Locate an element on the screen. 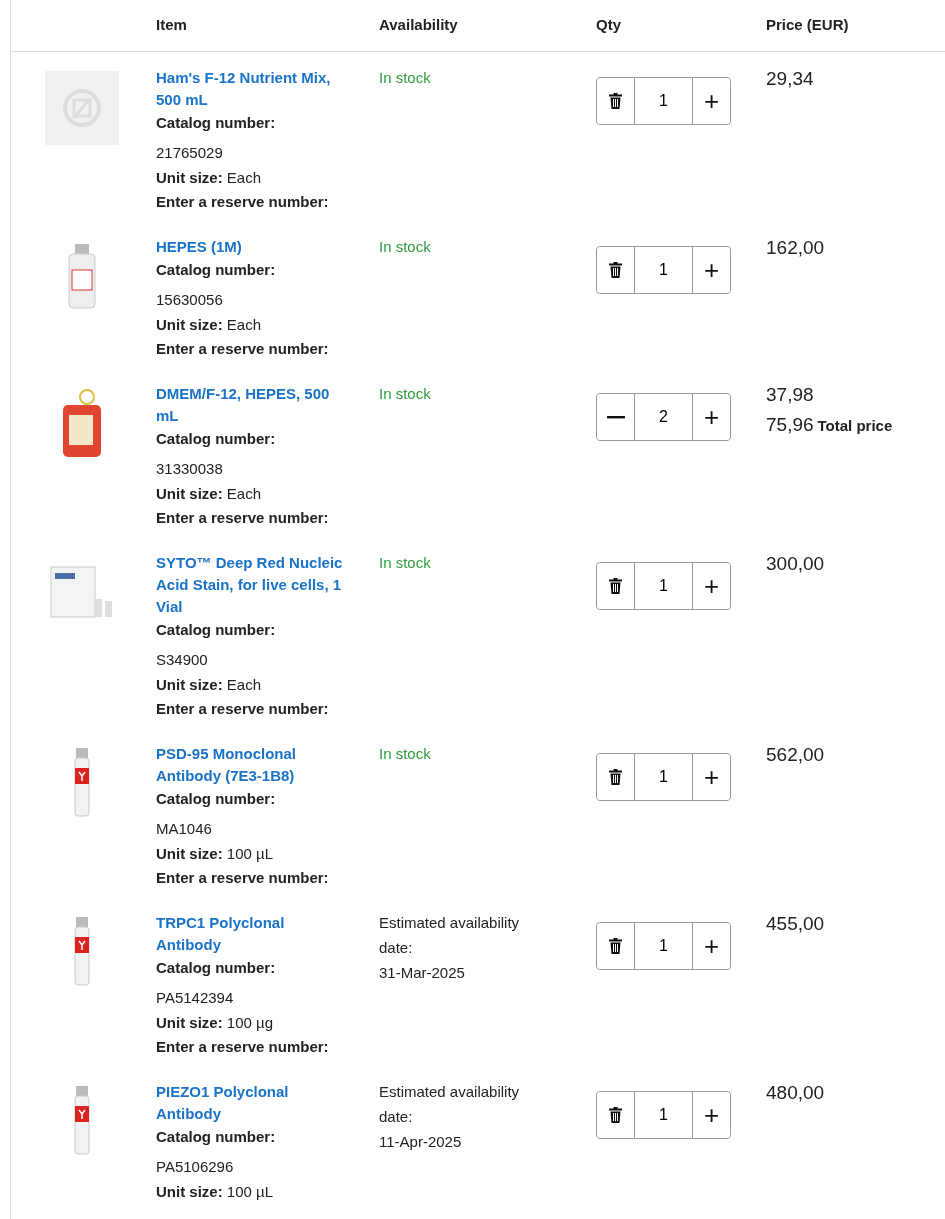 The height and width of the screenshot is (1219, 945). unit-price: 455,00 is located at coordinates (796, 924).